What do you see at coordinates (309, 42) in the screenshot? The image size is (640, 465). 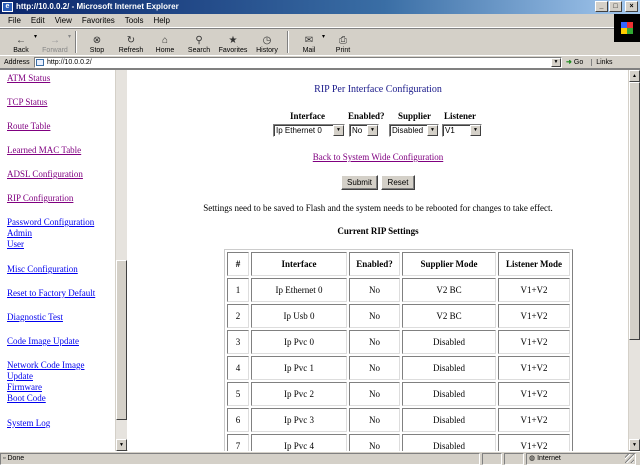 I see `mail-button: ✉ Mail ▾` at bounding box center [309, 42].